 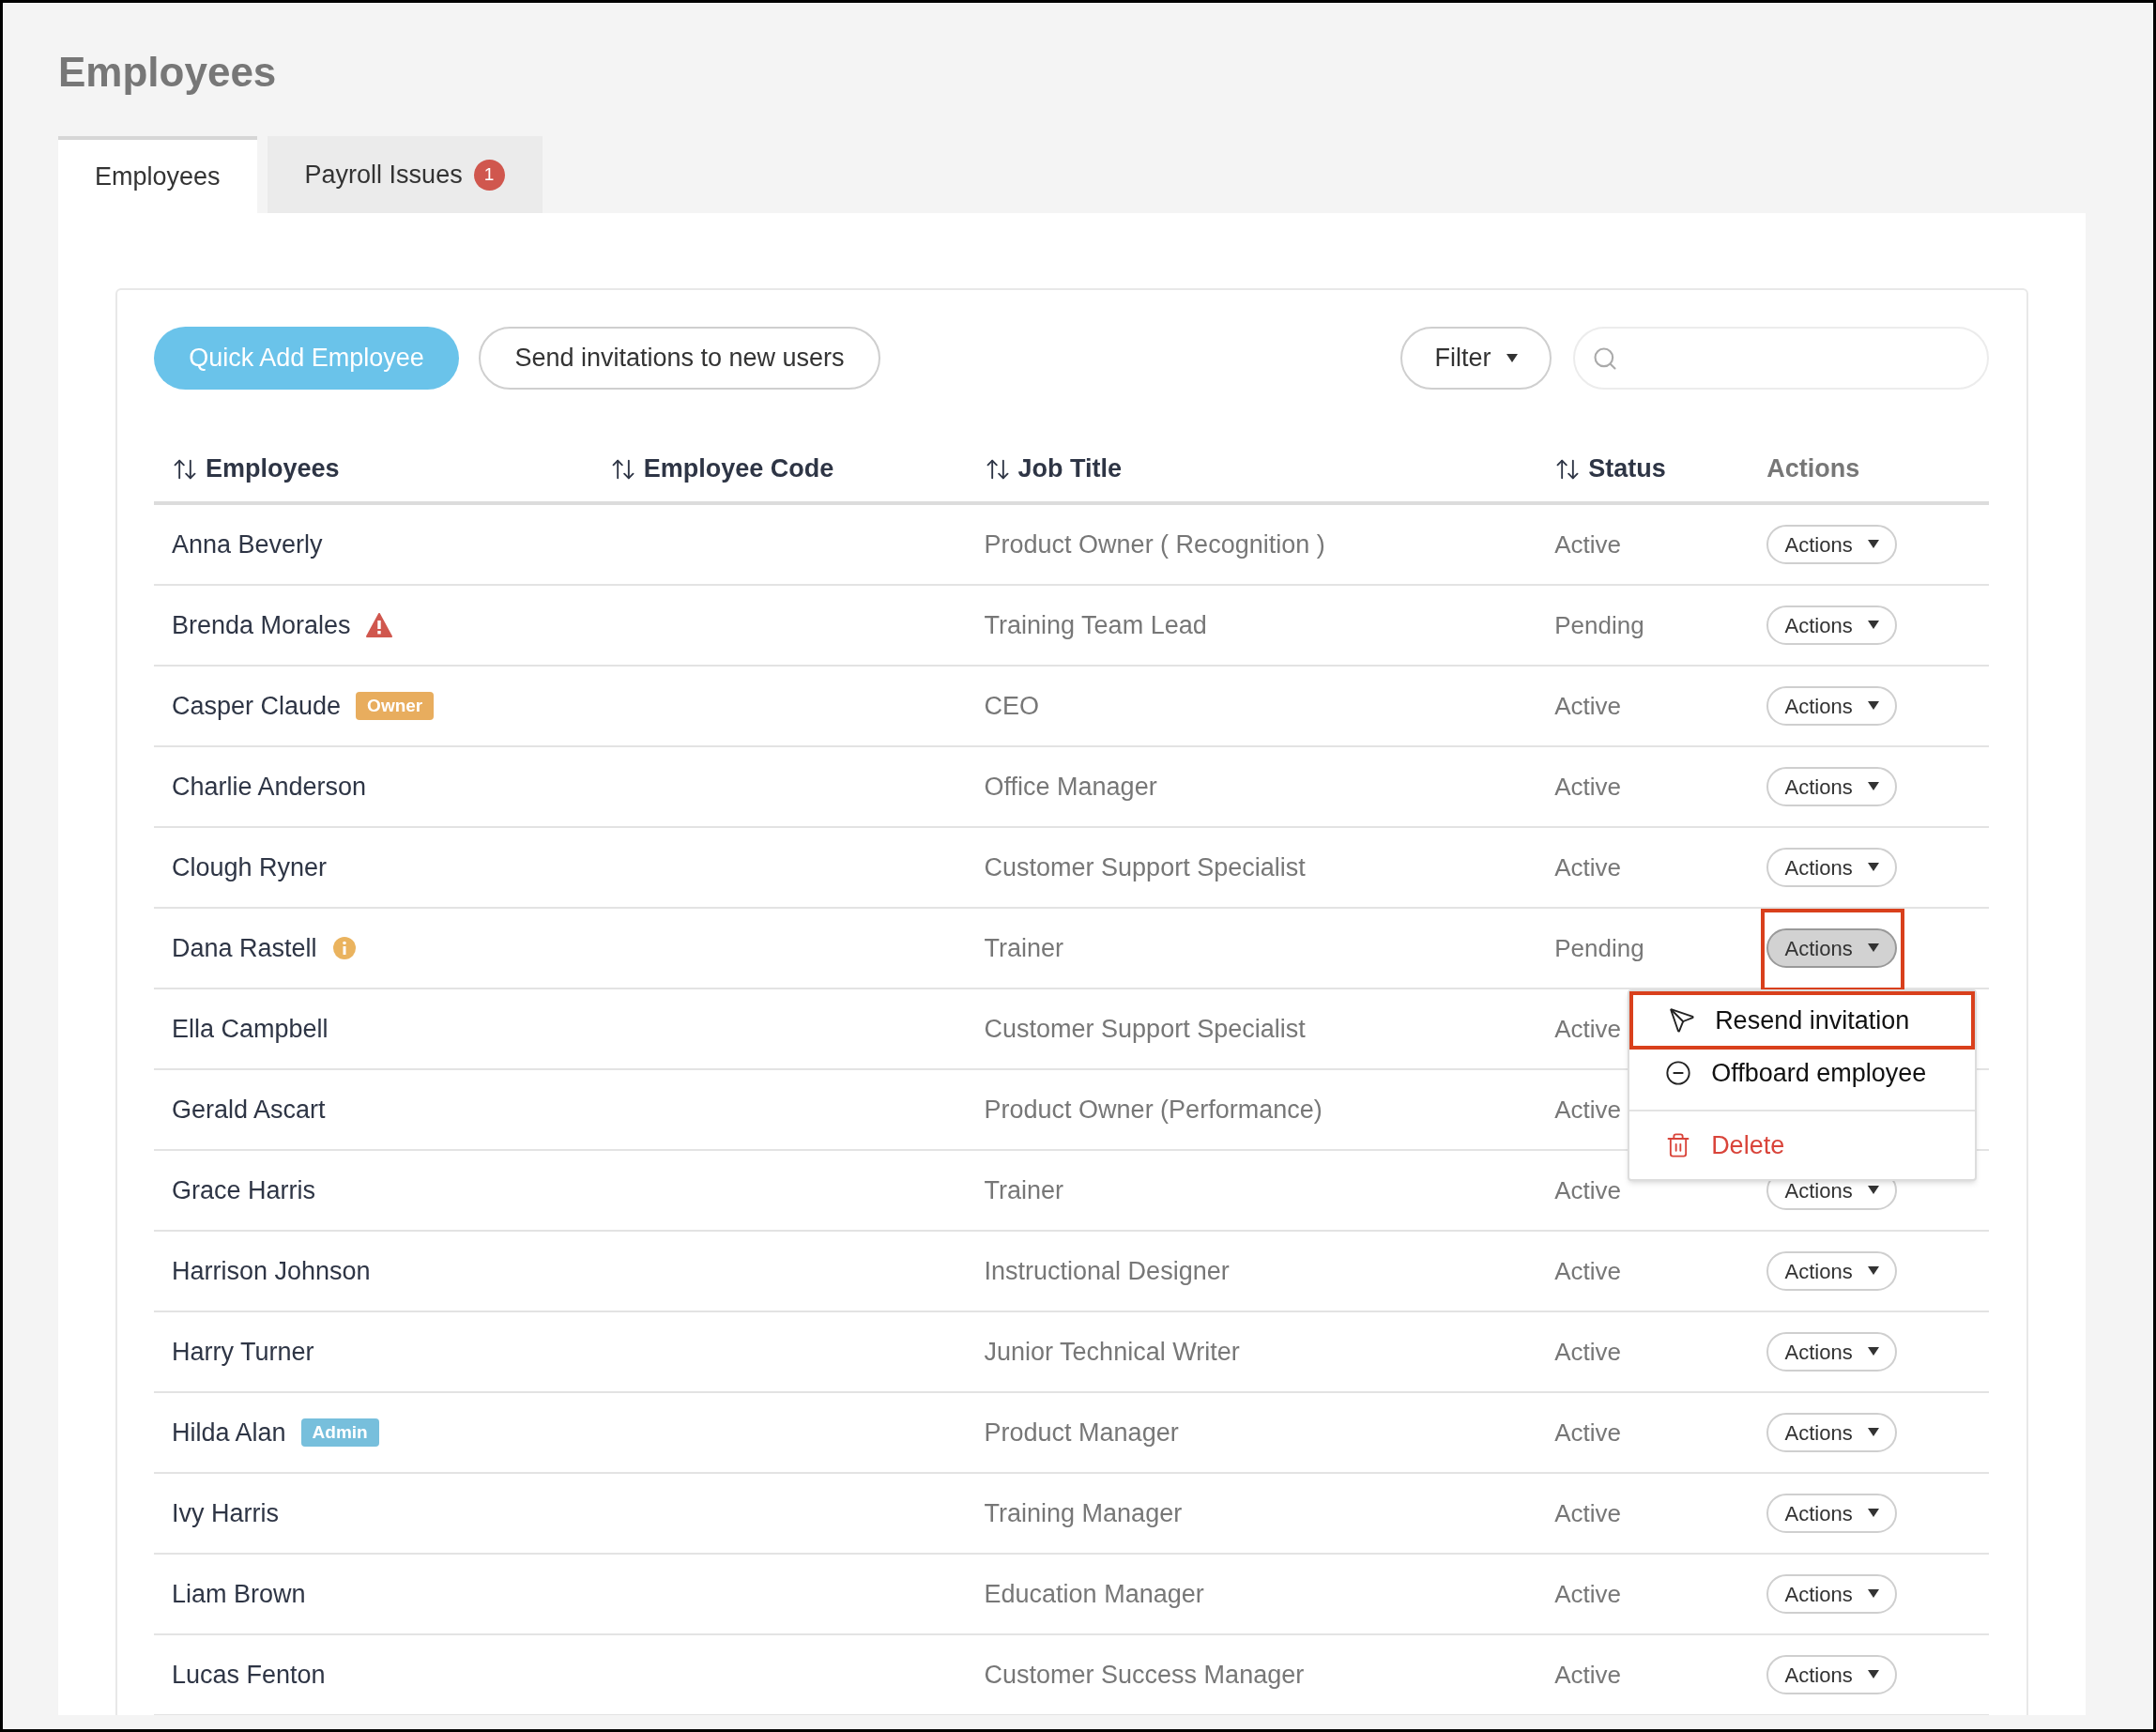 I want to click on job-title: Customer Success Manager, so click(x=1144, y=1674).